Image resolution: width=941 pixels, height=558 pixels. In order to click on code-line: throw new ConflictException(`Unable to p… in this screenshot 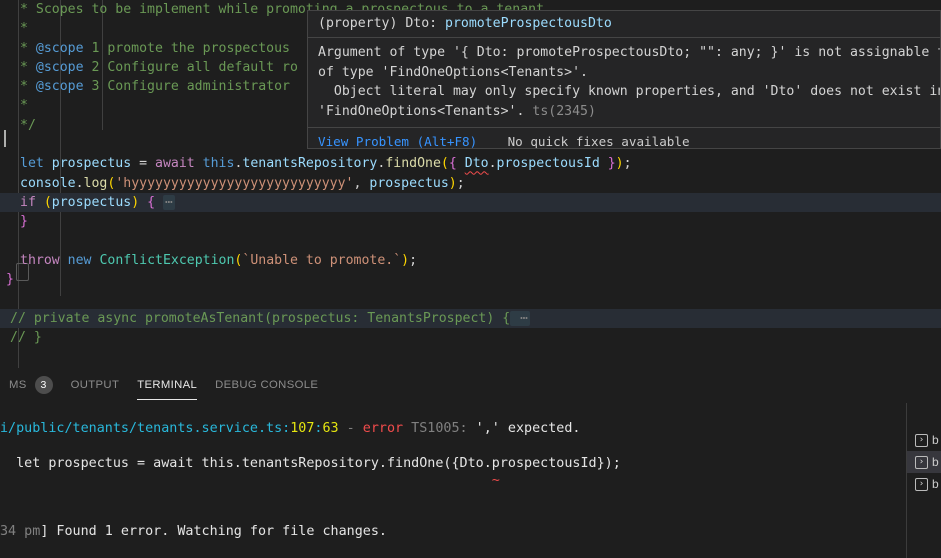, I will do `click(470, 260)`.